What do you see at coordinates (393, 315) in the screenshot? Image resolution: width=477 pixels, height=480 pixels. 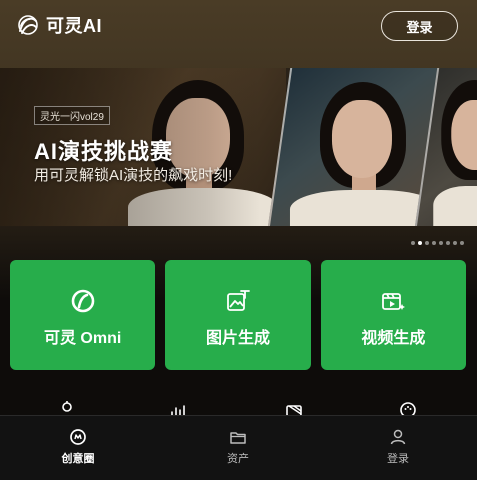 I see `video-generate-card: 视频生成` at bounding box center [393, 315].